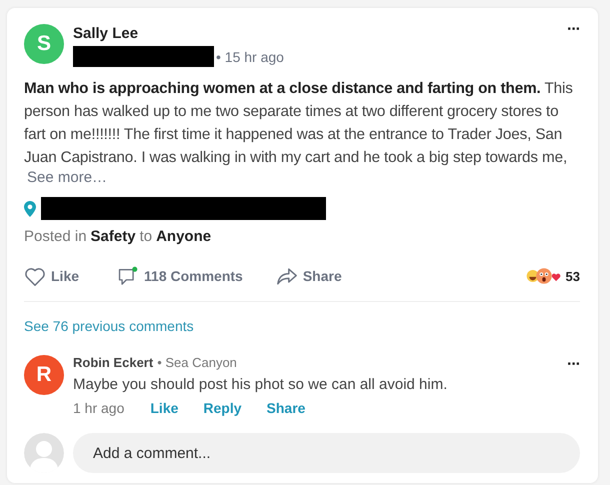  Describe the element at coordinates (286, 408) in the screenshot. I see `comment-action-link: Share` at that location.